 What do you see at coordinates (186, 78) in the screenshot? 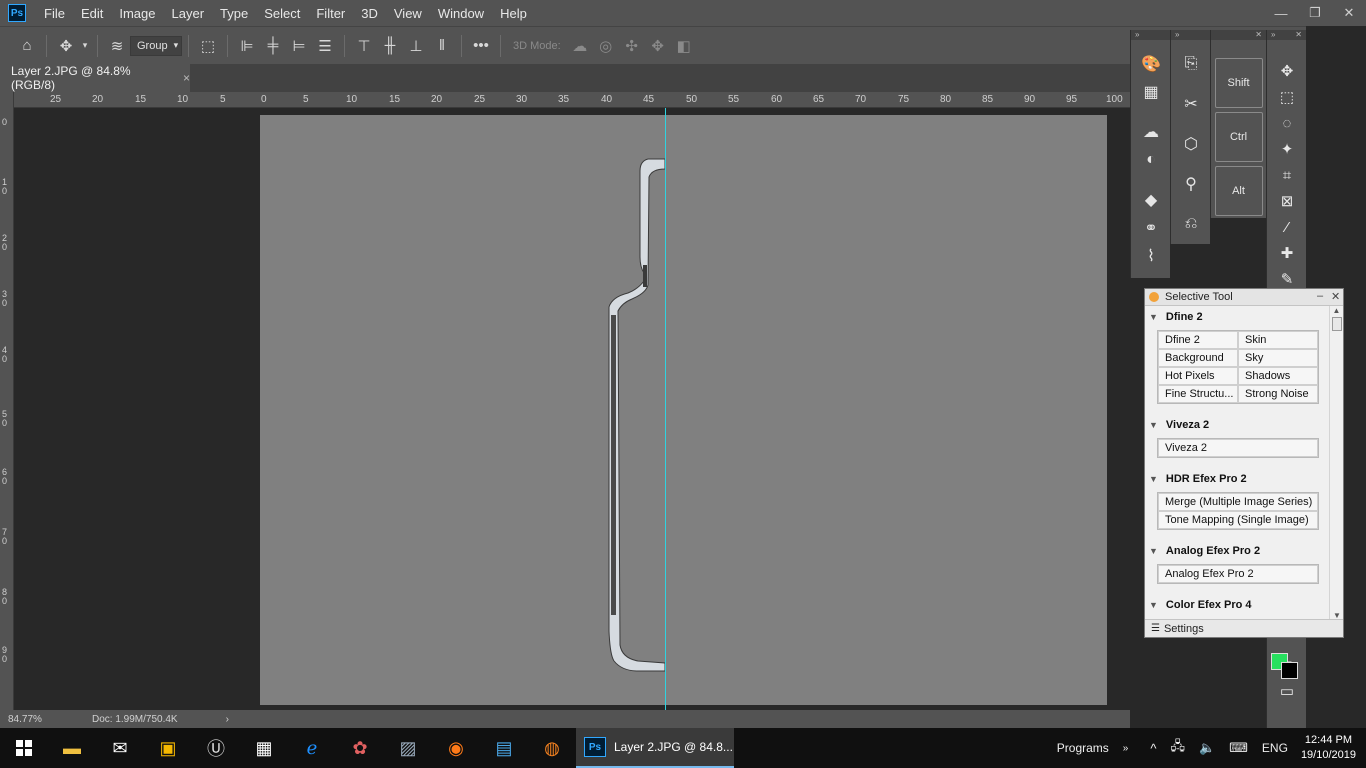
I see `close-tab-icon: ×` at bounding box center [186, 78].